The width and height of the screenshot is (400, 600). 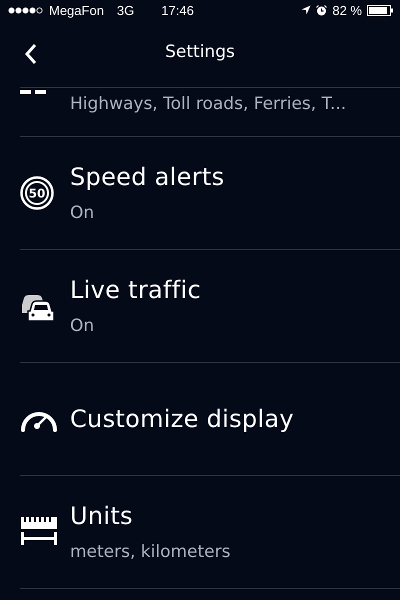 I want to click on location-arrow-icon, so click(x=306, y=10).